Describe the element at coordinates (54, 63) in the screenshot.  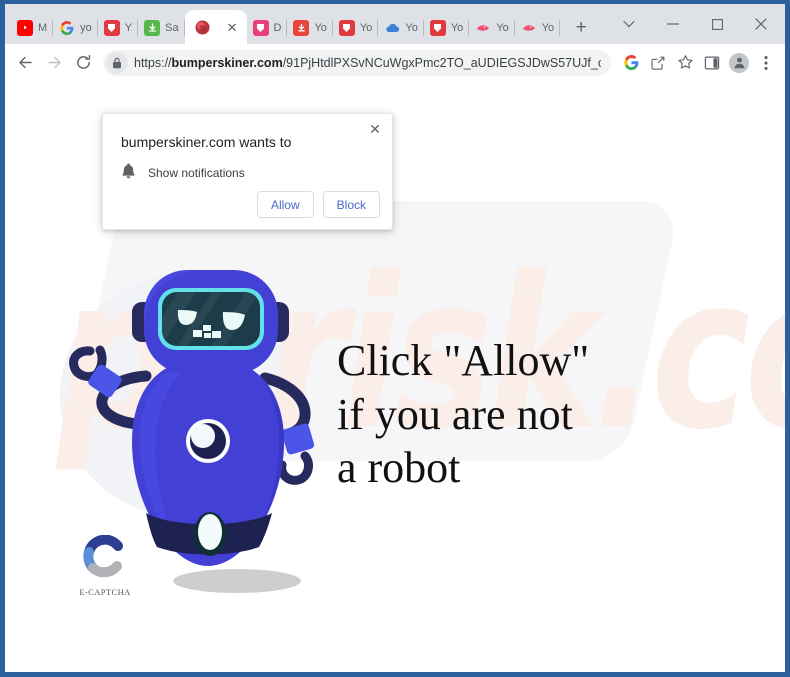
I see `forward-button` at that location.